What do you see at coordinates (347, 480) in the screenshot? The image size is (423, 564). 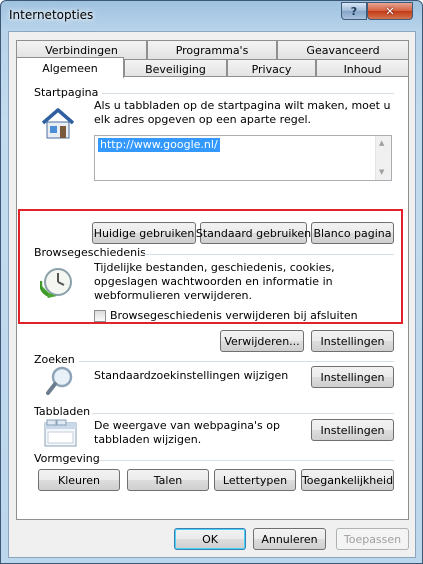 I see `accessibility-button: Toegankelijkheid` at bounding box center [347, 480].